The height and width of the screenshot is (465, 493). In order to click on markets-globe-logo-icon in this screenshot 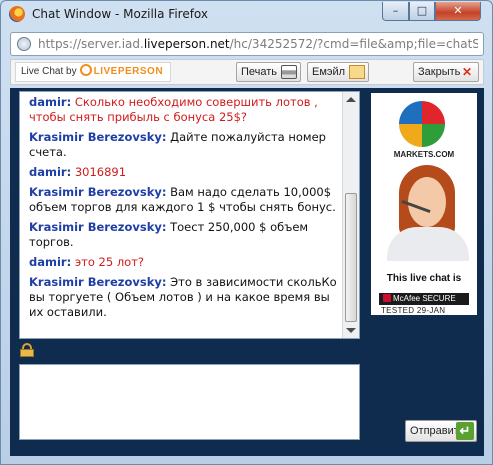, I will do `click(422, 124)`.